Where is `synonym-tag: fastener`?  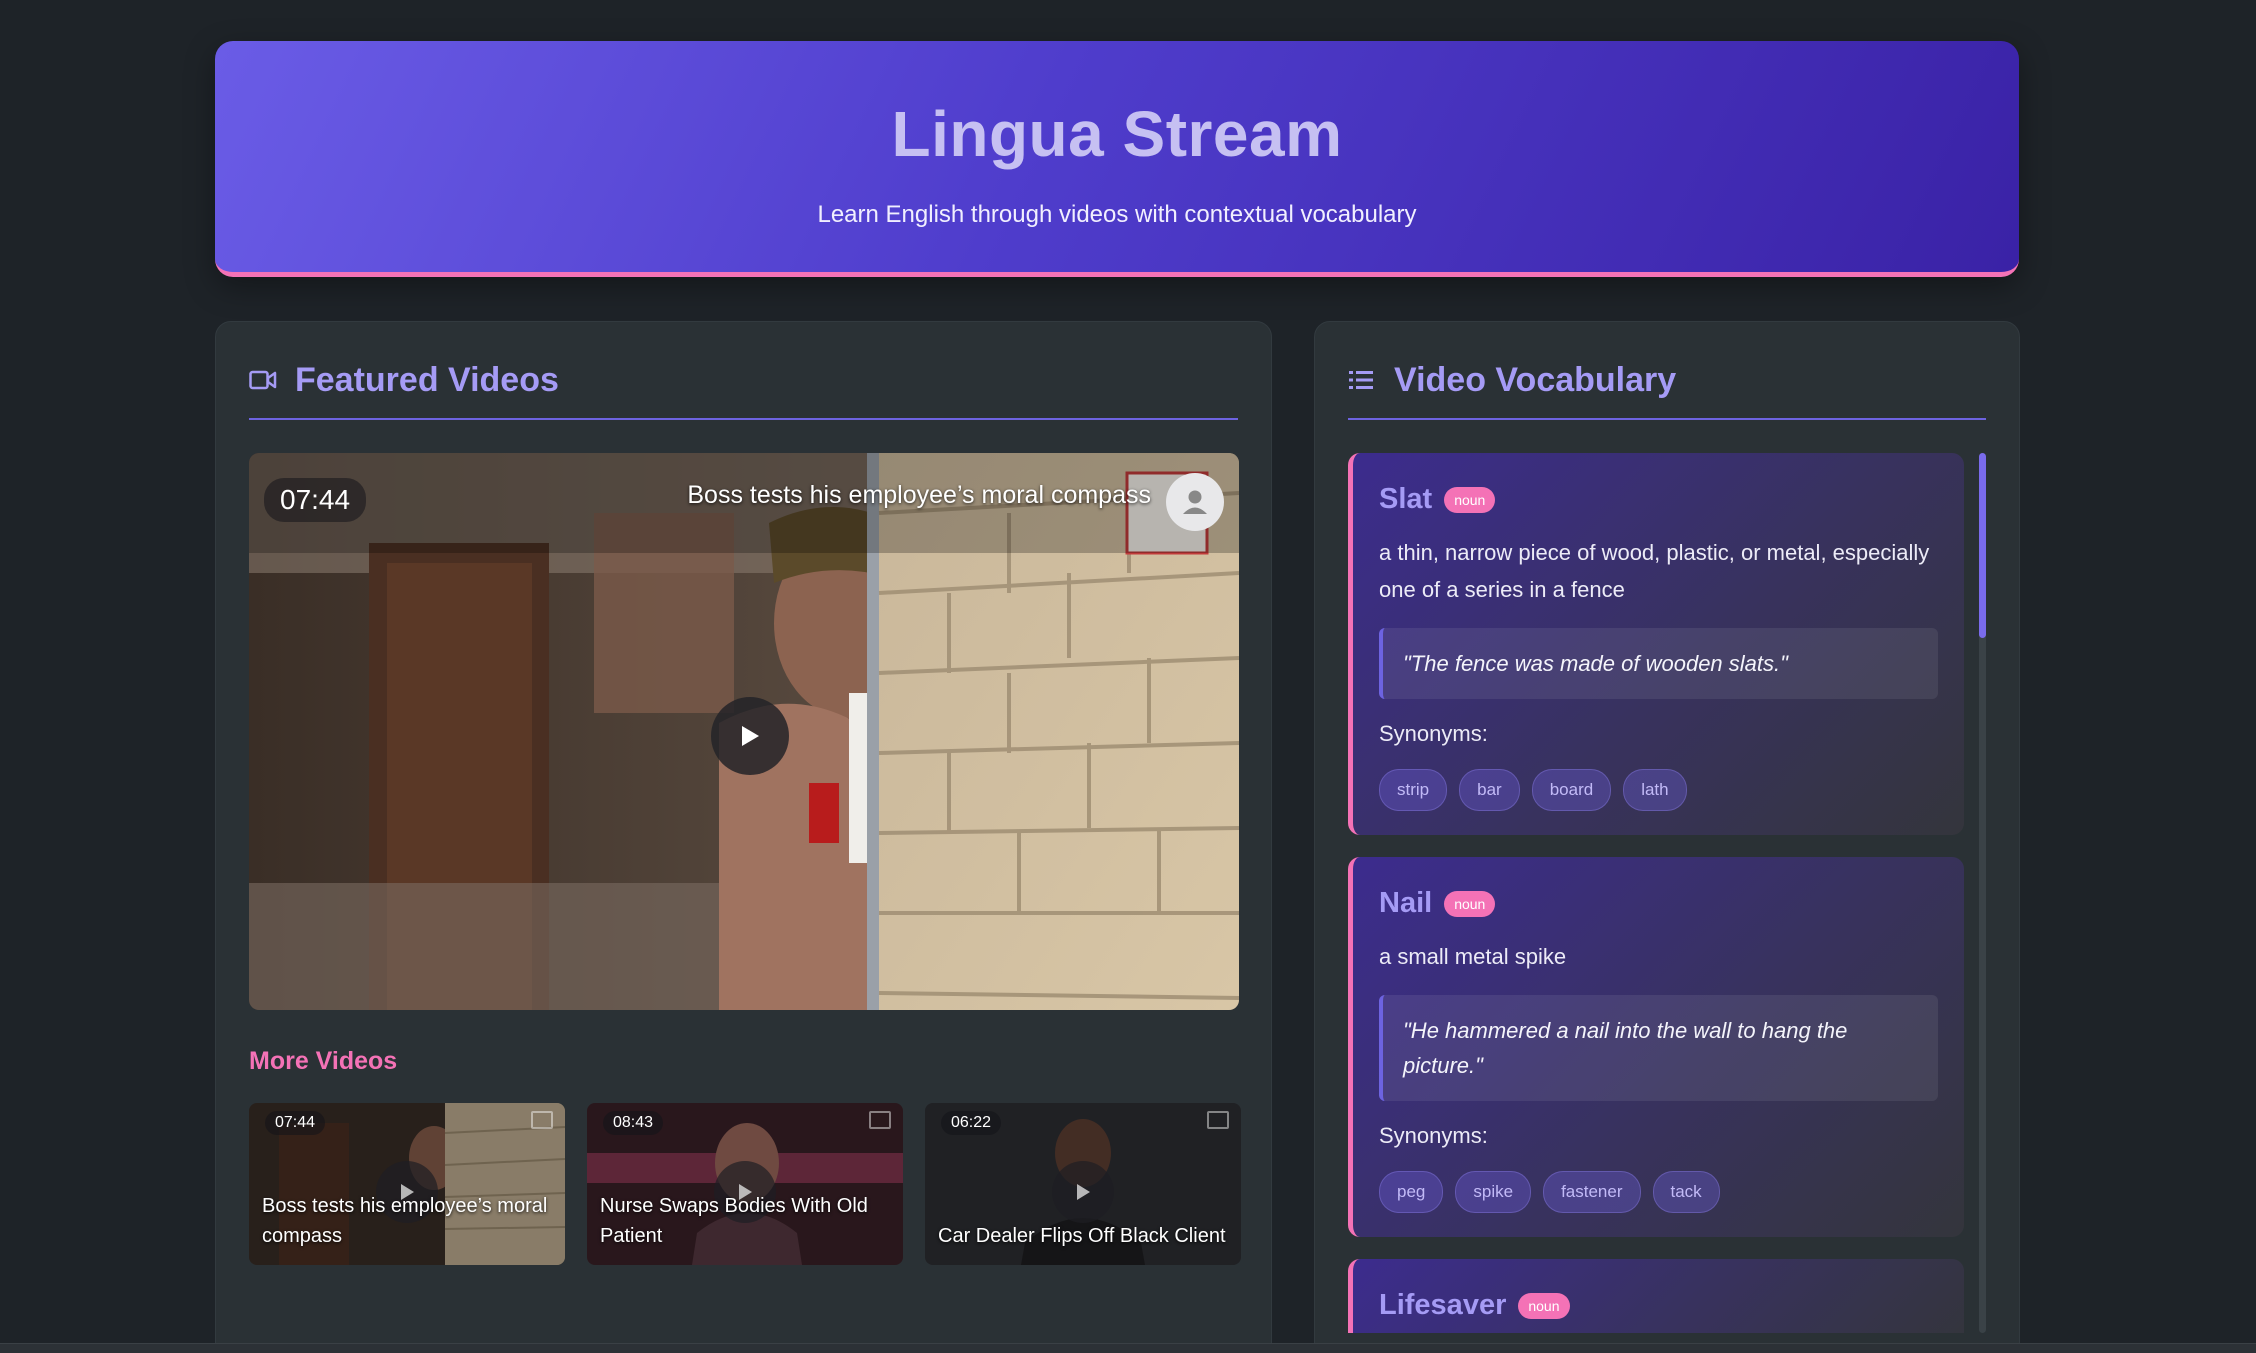 synonym-tag: fastener is located at coordinates (1592, 1192).